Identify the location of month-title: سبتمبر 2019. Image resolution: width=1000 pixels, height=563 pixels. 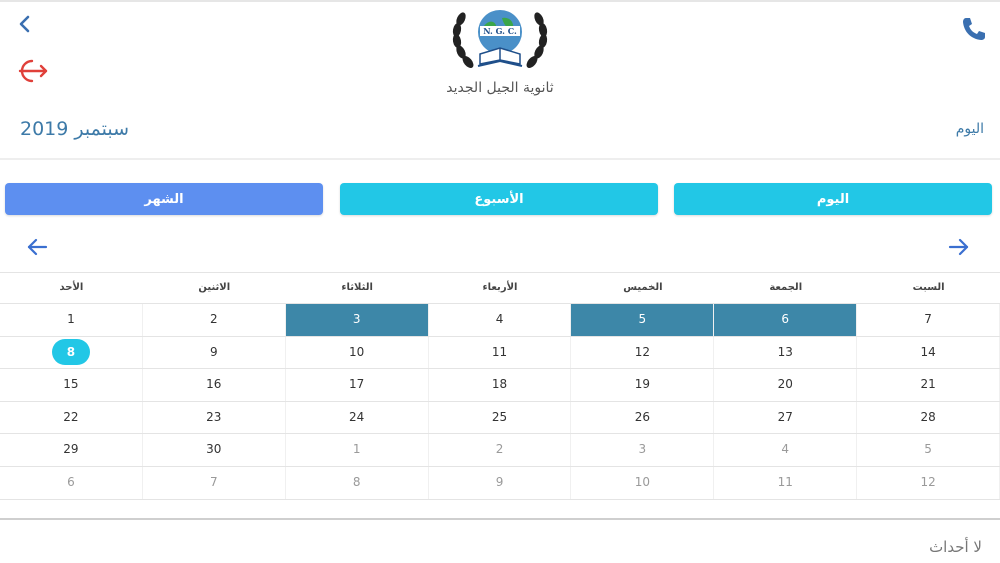
(74, 129).